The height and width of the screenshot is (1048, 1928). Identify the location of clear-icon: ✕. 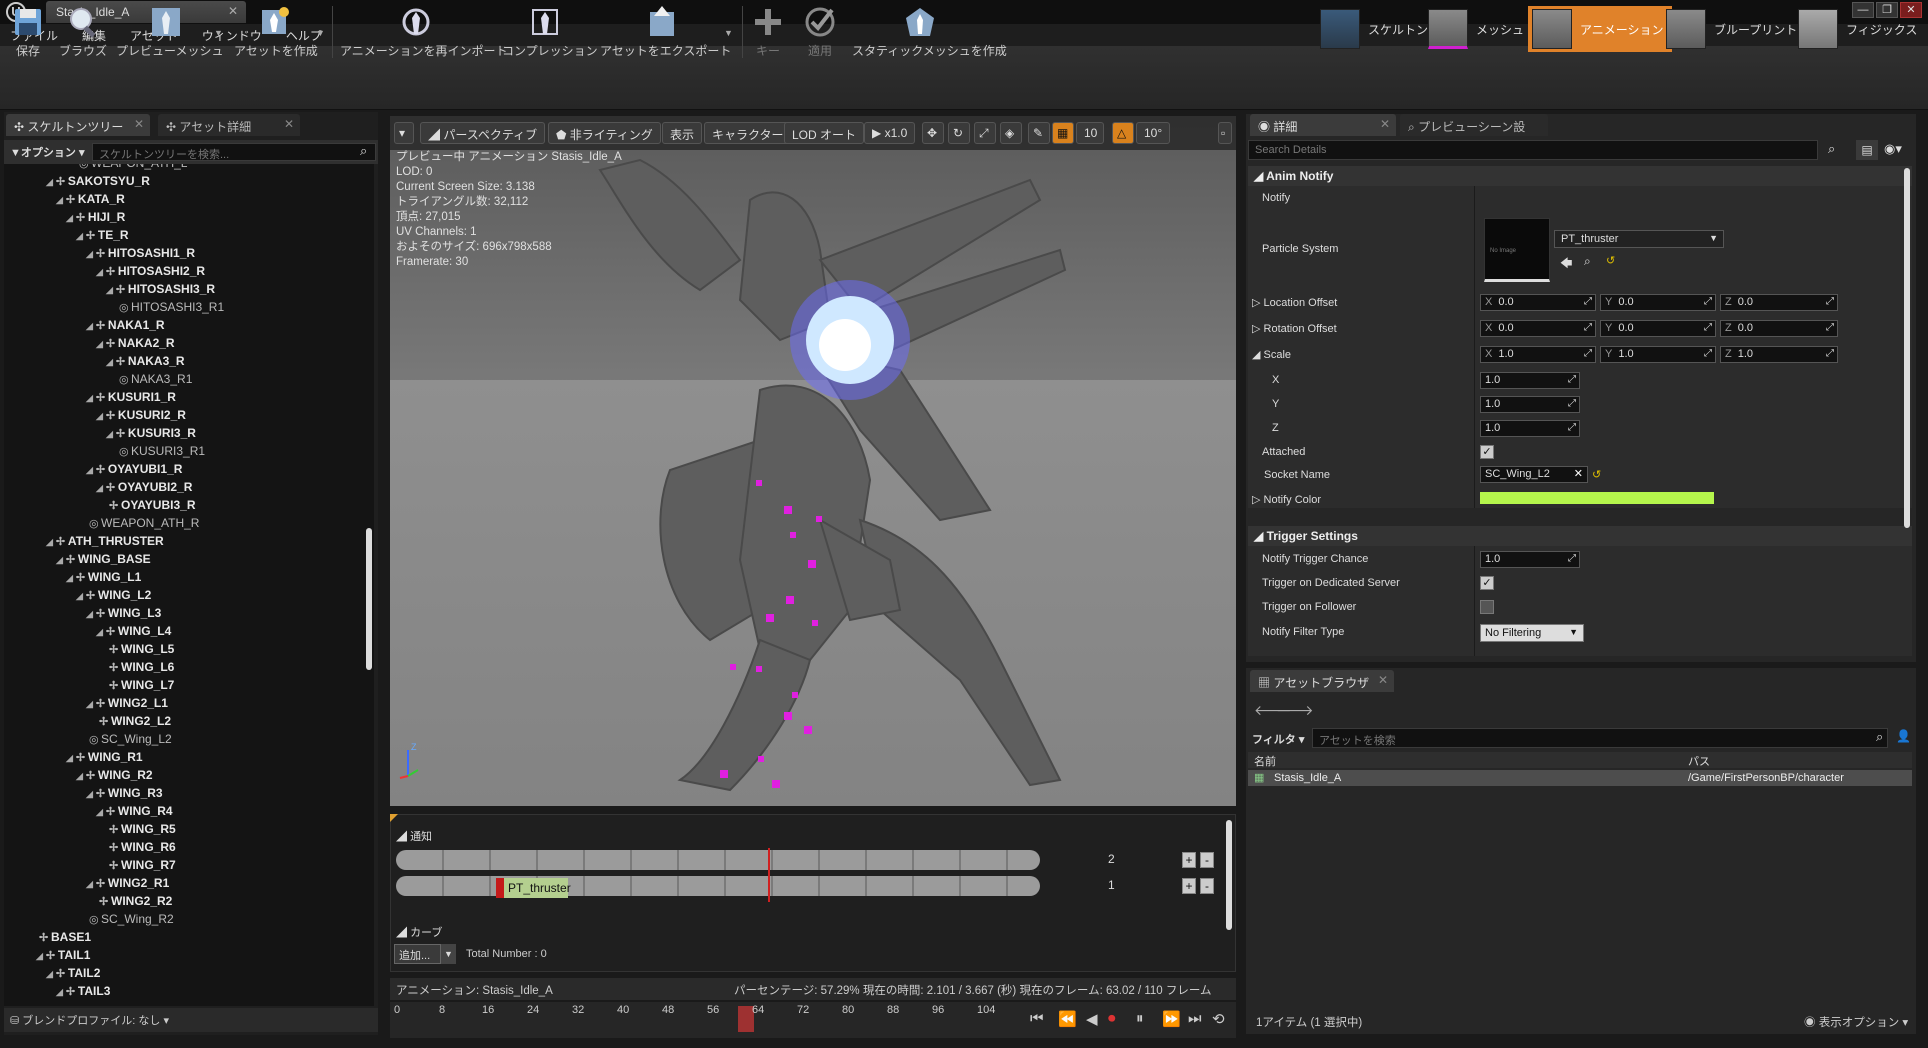
(1578, 473).